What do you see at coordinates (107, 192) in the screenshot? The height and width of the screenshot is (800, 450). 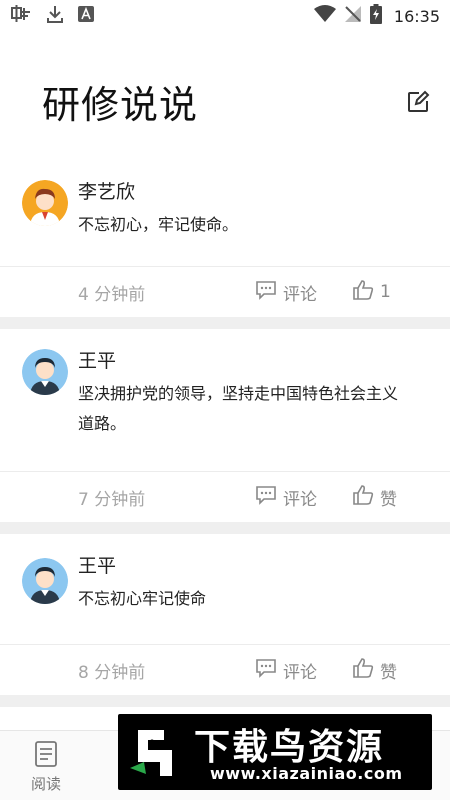 I see `post-author: 李艺欣` at bounding box center [107, 192].